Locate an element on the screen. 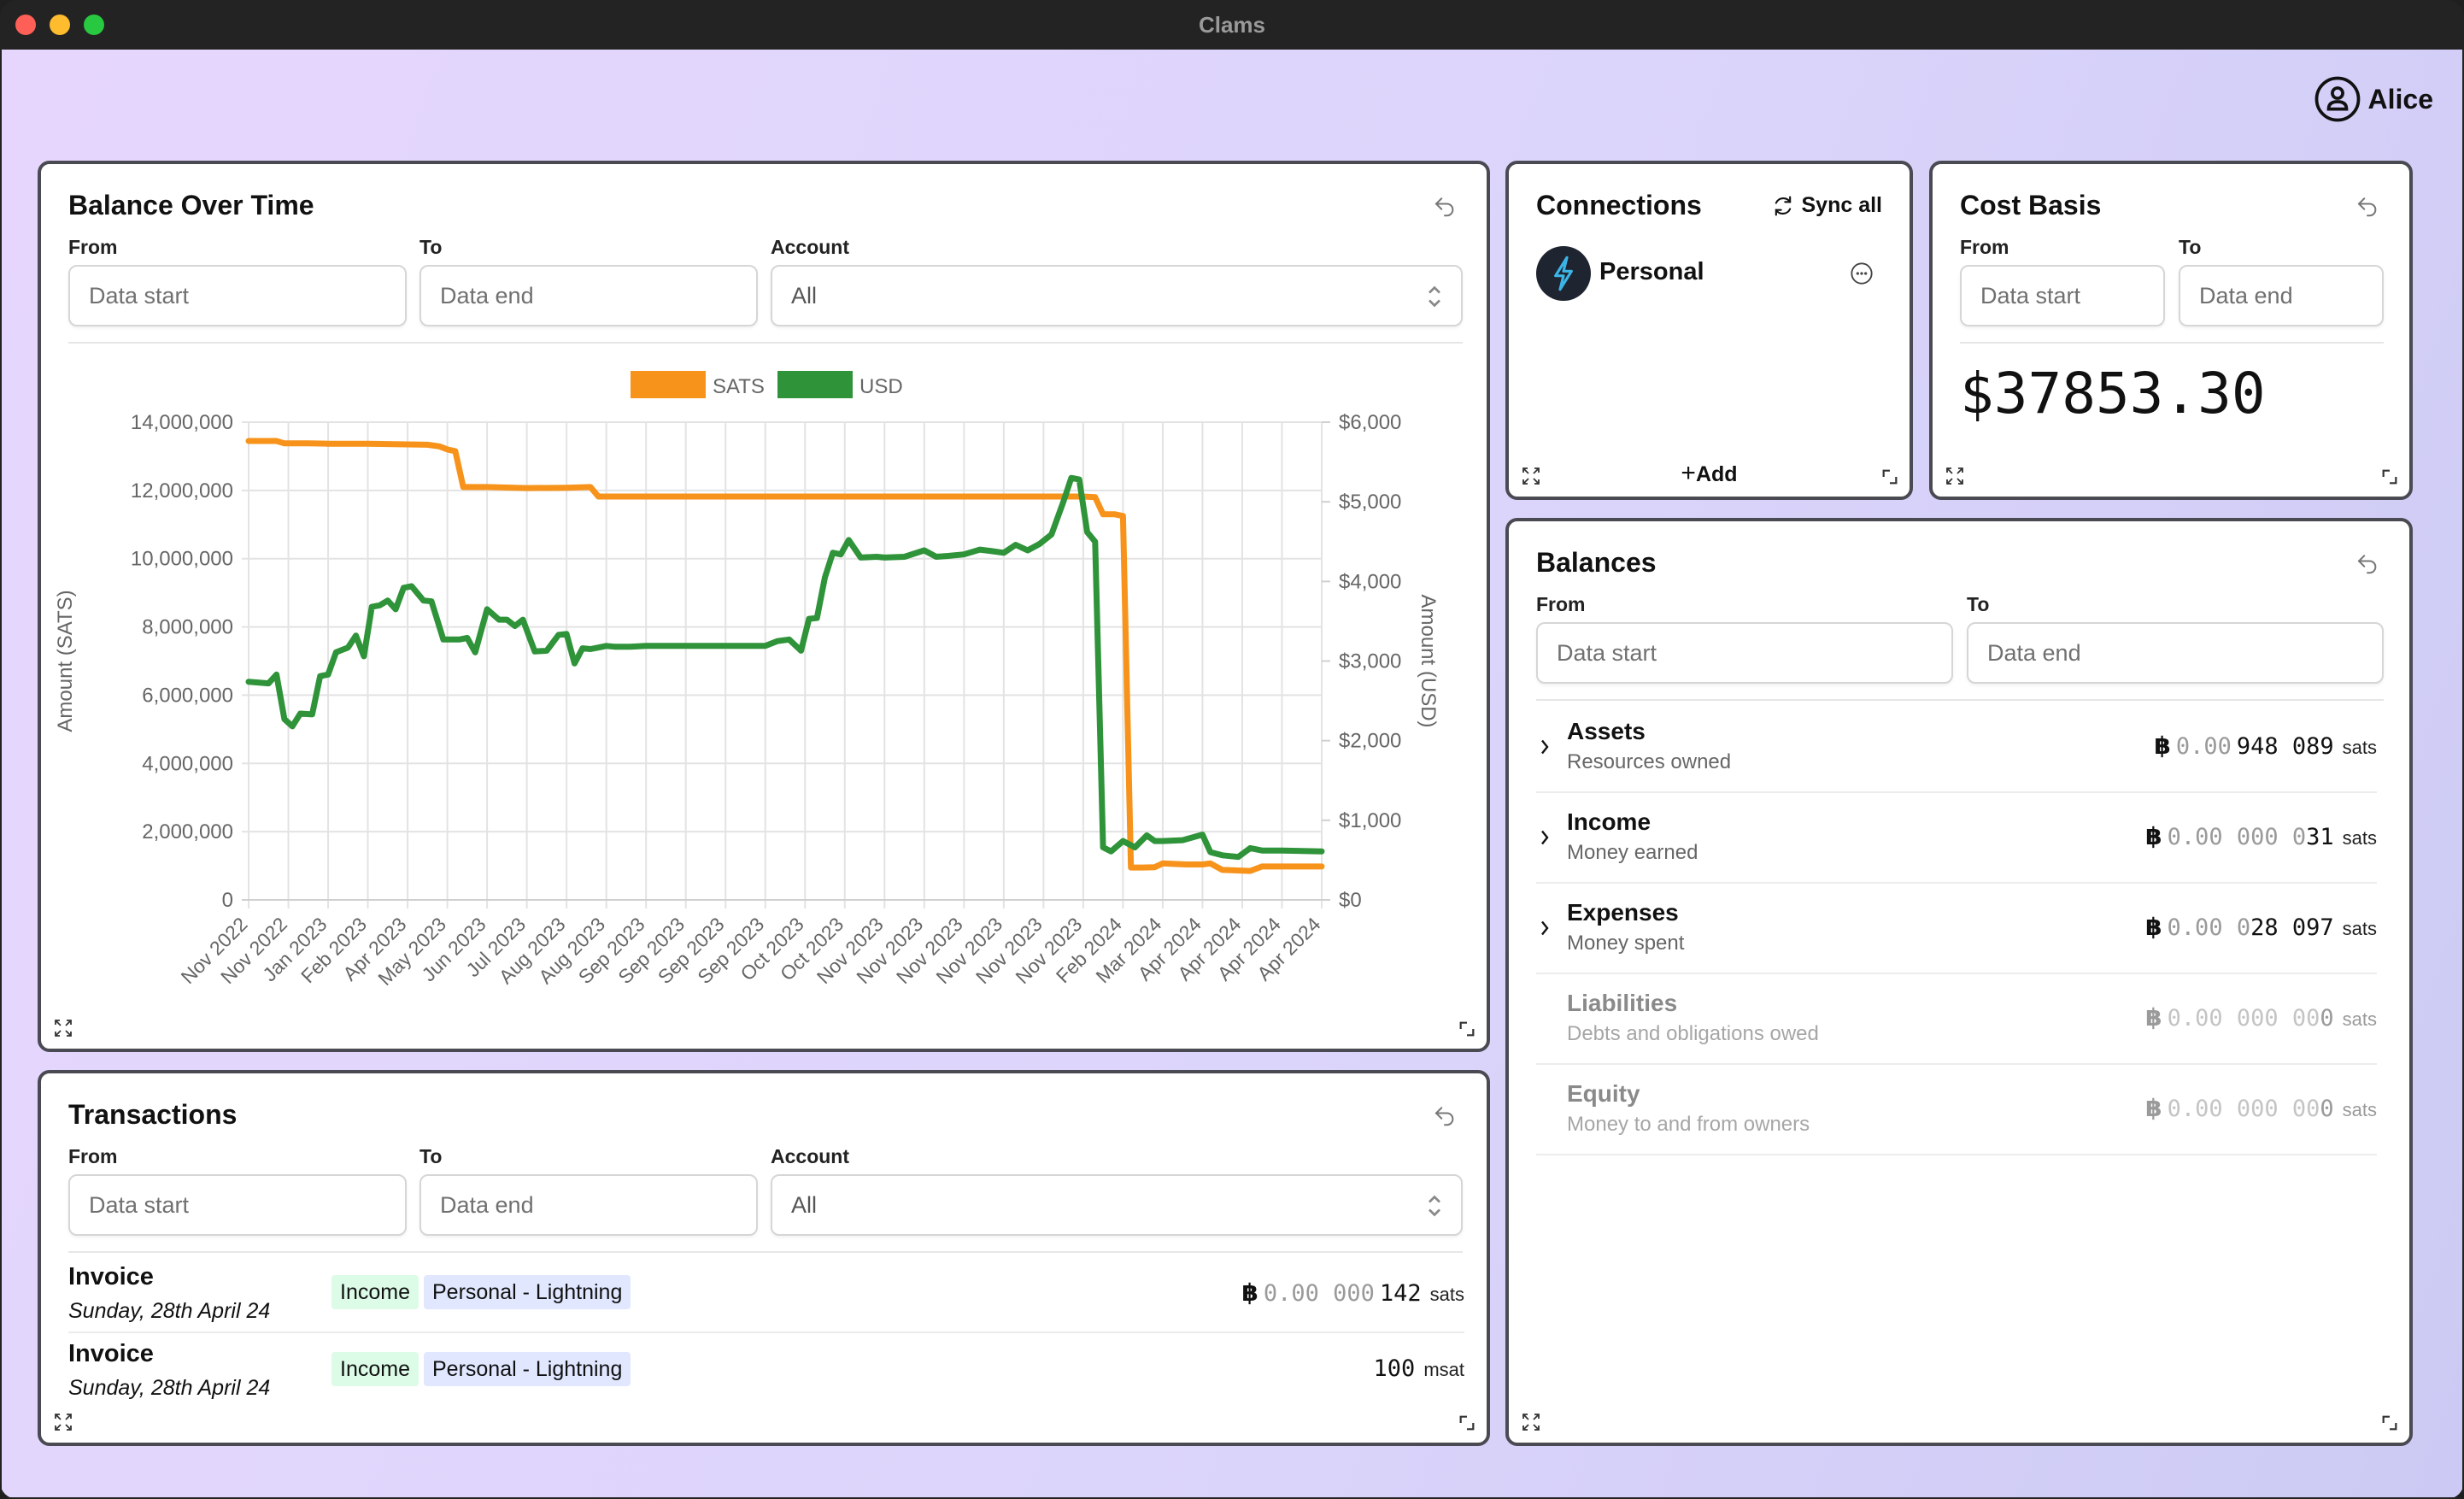 This screenshot has width=2464, height=1499. user-menu: Alice is located at coordinates (2373, 99).